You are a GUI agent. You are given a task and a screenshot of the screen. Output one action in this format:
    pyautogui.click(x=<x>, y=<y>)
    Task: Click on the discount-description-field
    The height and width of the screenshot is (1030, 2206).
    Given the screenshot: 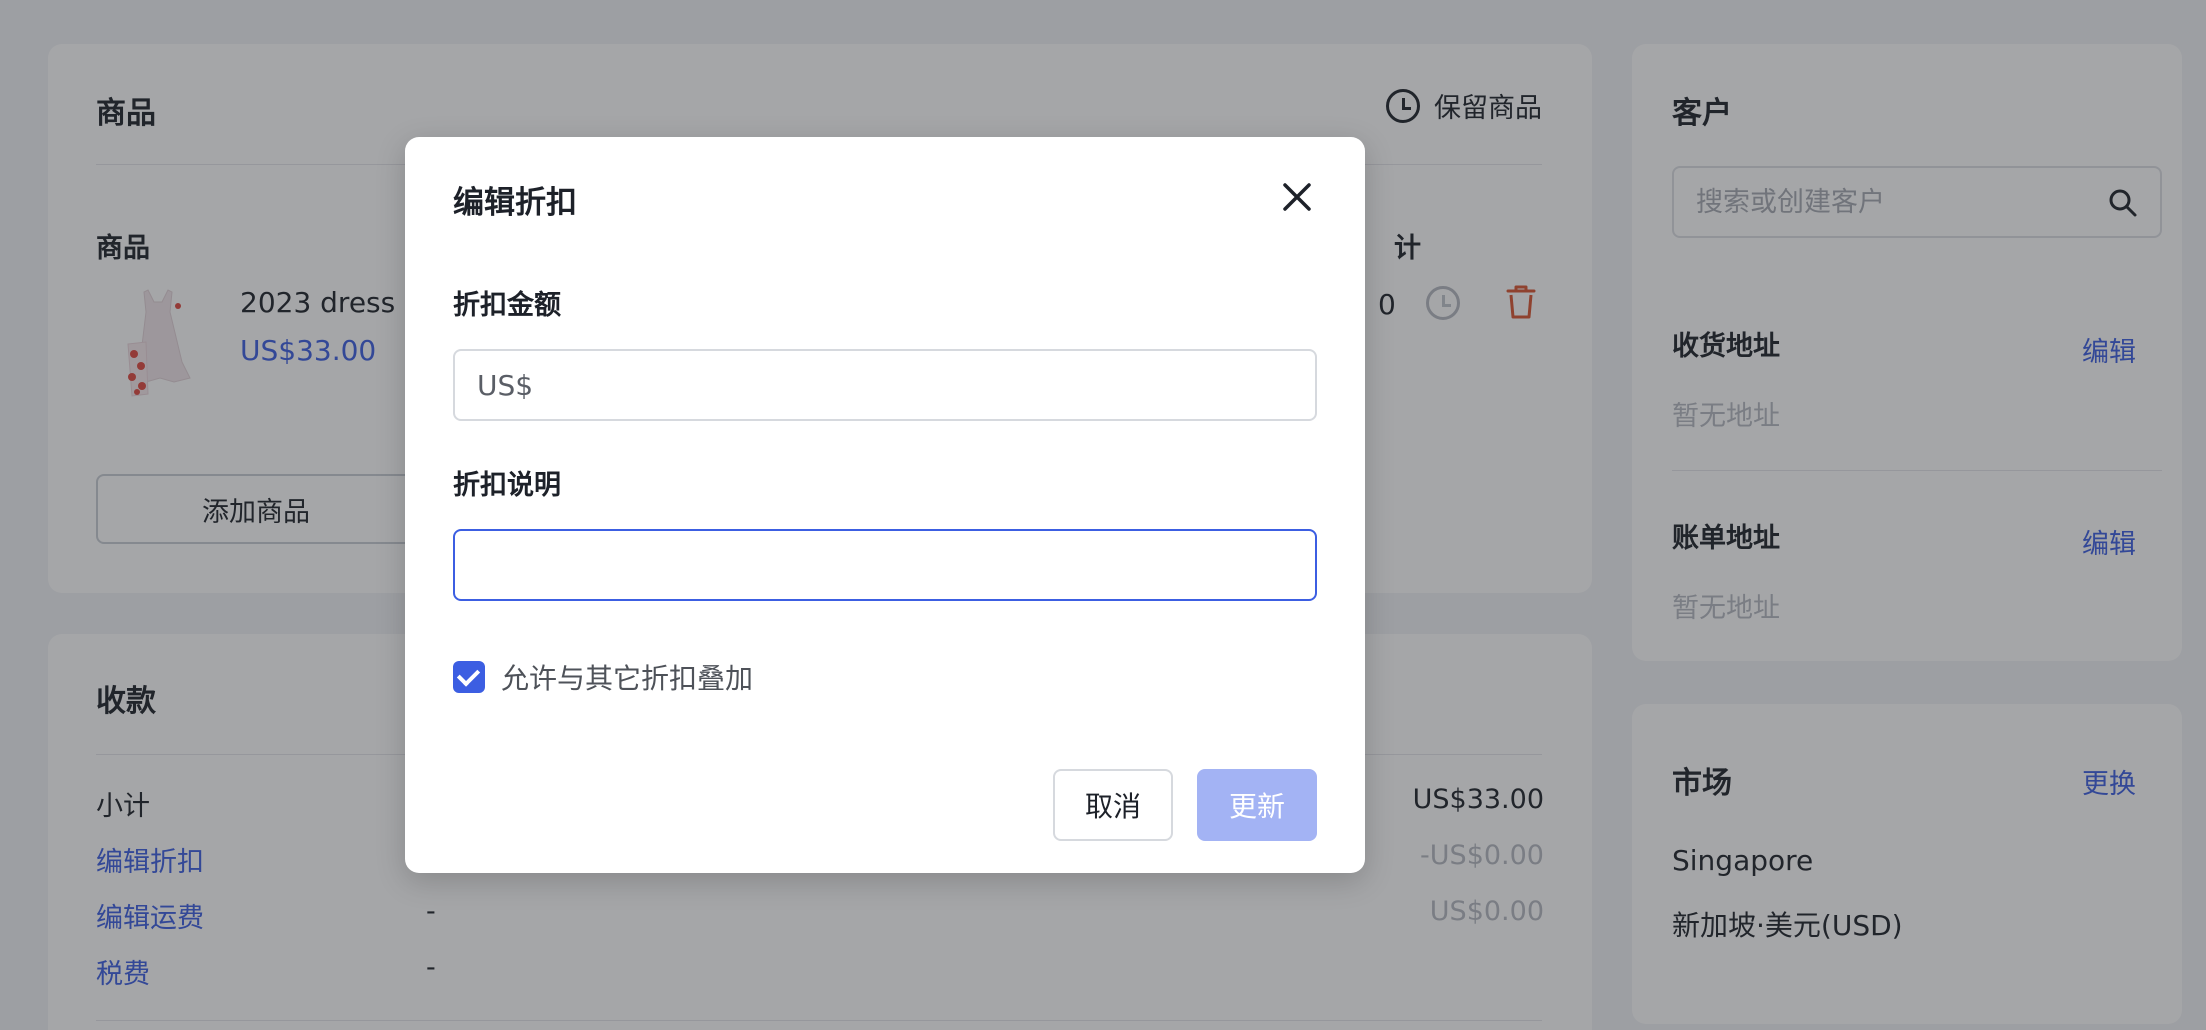 What is the action you would take?
    pyautogui.click(x=885, y=565)
    